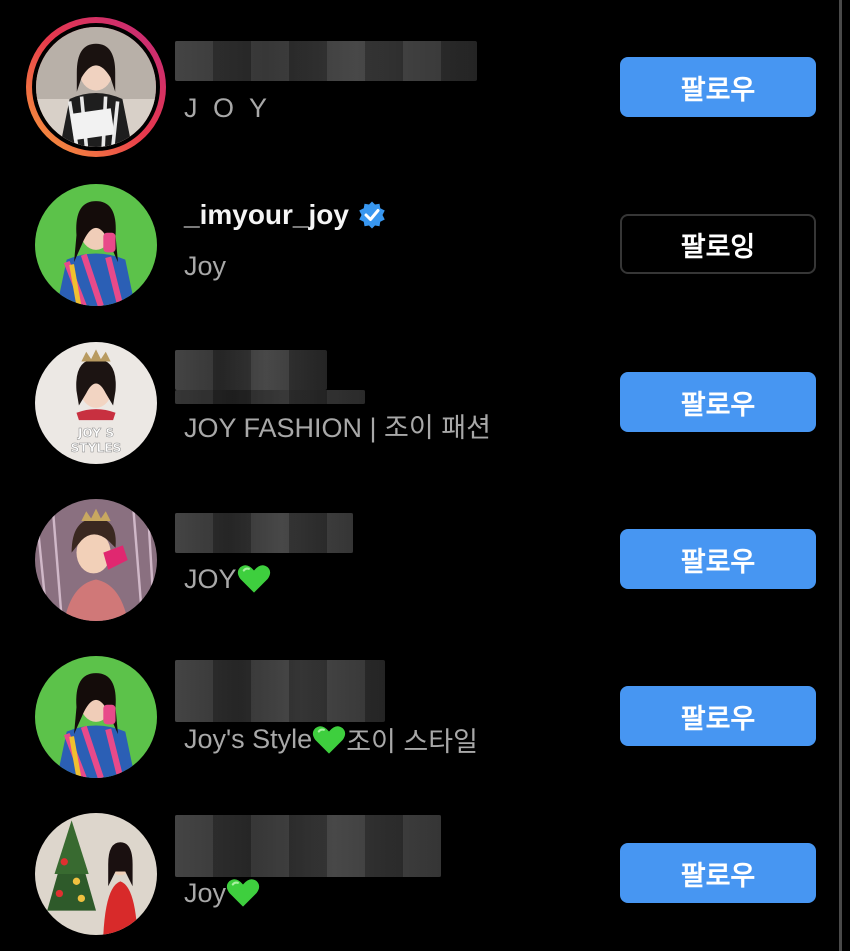 This screenshot has height=951, width=850. I want to click on subtitle-text: JOY FASHION | 조이 패션, so click(337, 428).